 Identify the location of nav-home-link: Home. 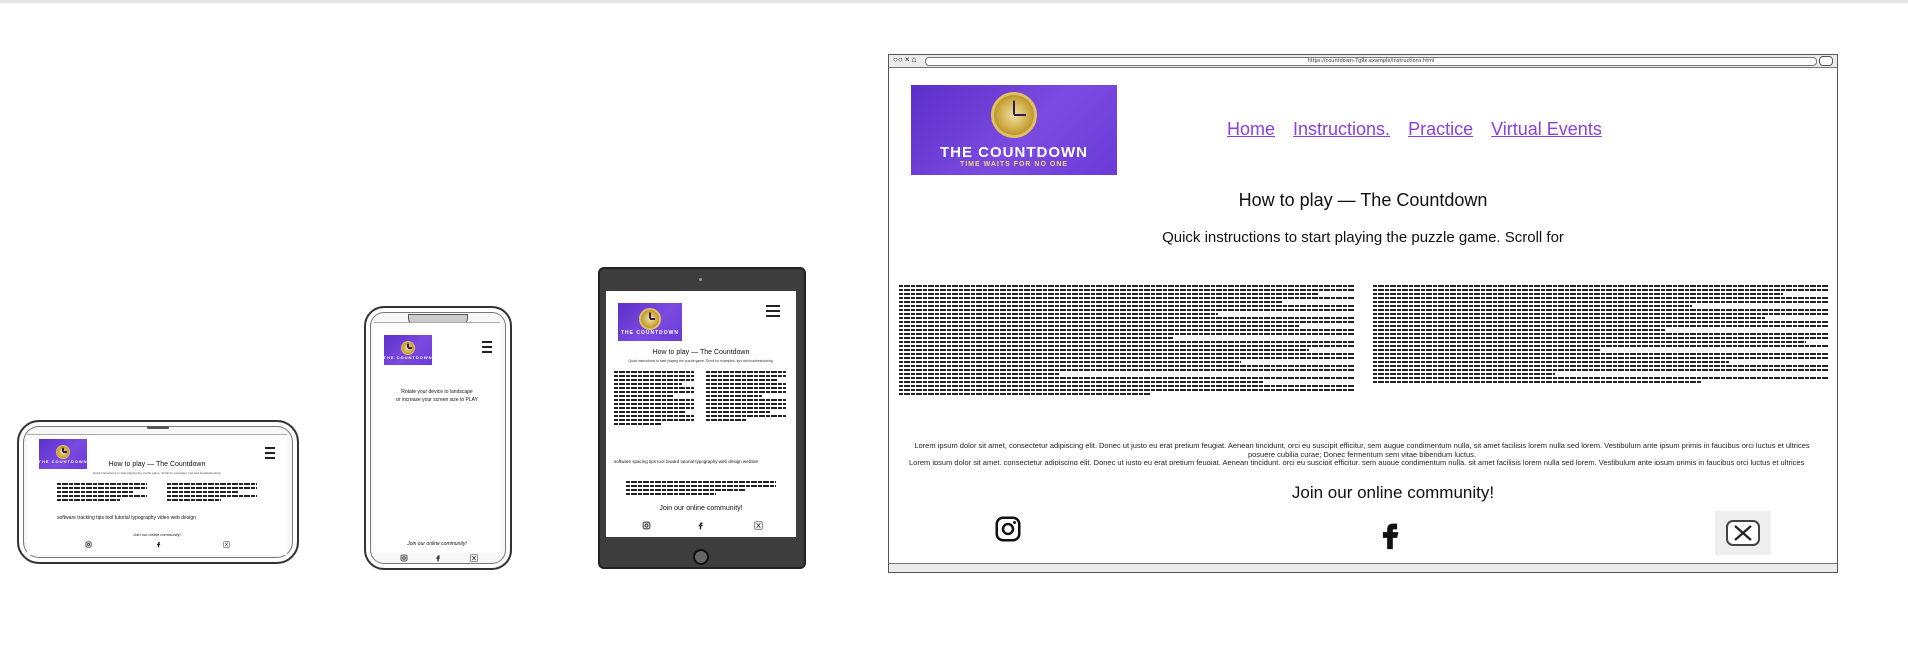
(1251, 129).